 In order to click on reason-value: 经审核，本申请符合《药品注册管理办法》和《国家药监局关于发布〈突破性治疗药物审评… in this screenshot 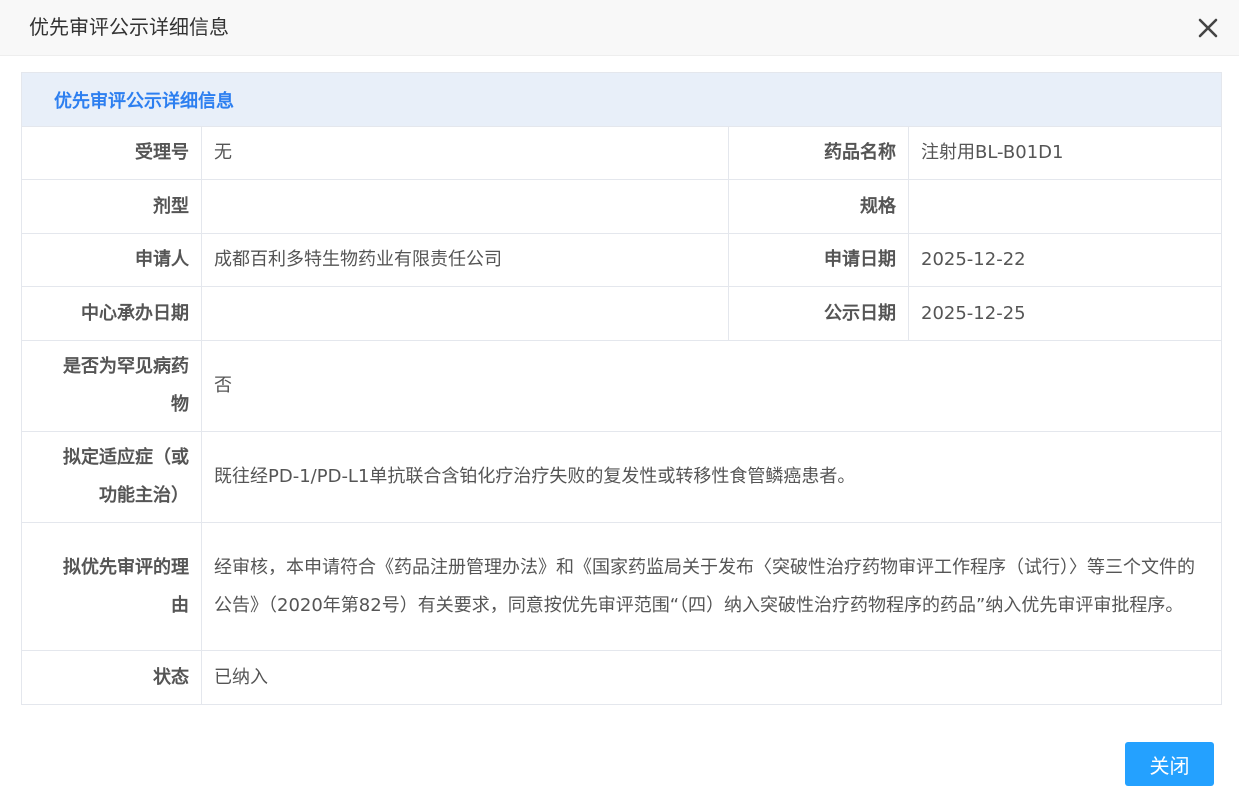, I will do `click(711, 586)`.